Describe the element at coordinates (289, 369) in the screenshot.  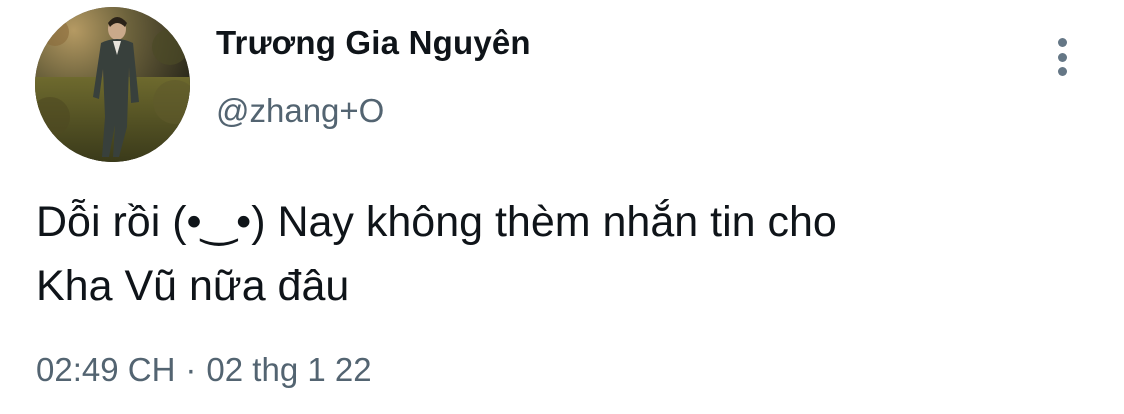
I see `tweet-date: 02 thg 1 22` at that location.